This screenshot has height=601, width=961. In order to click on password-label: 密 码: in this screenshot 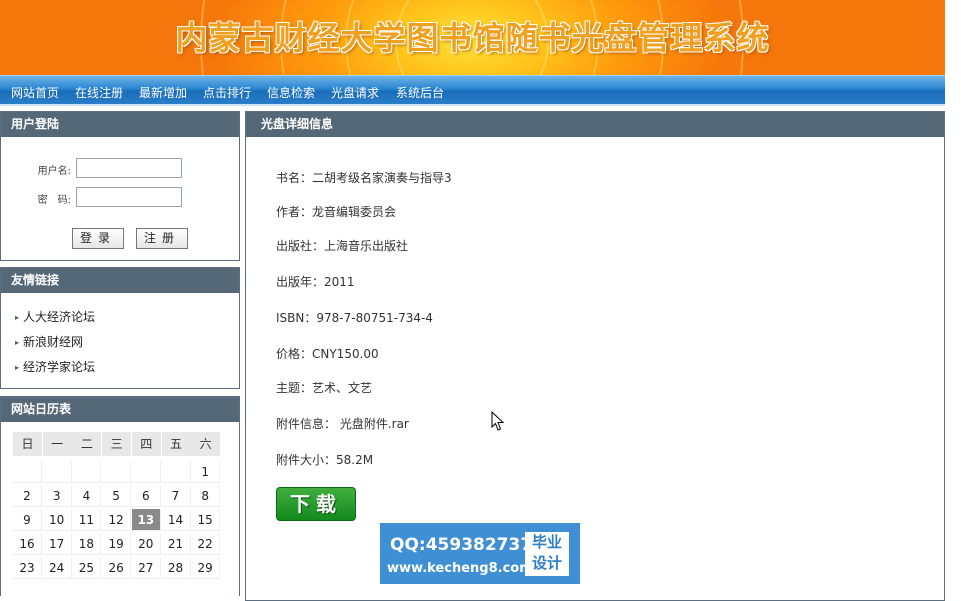, I will do `click(54, 200)`.